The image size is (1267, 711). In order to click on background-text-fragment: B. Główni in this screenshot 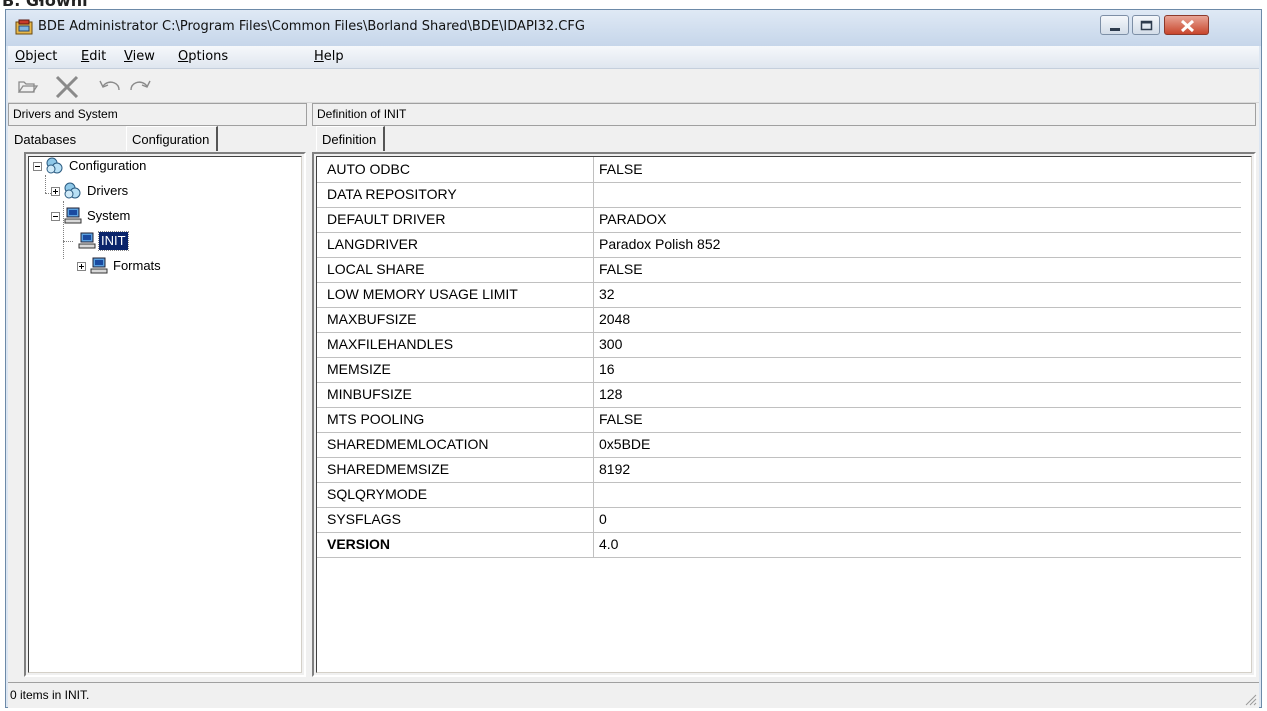, I will do `click(45, 4)`.